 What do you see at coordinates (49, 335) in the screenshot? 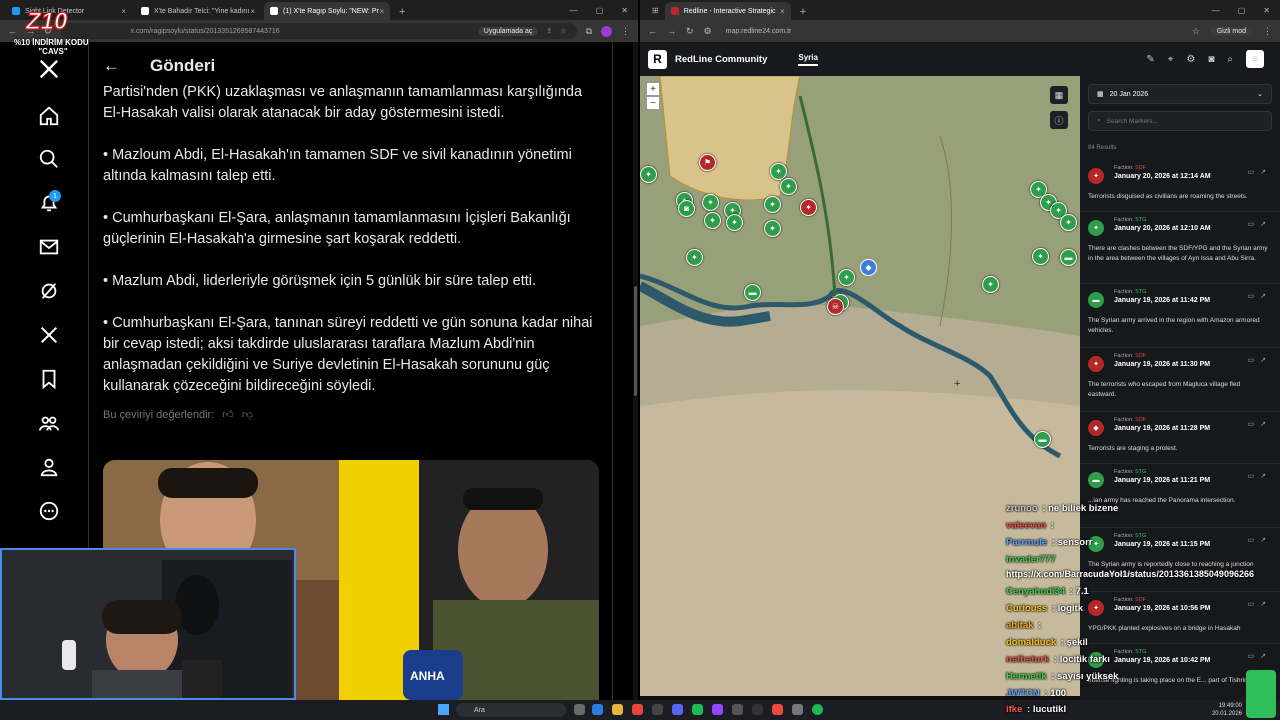
I see `premium-x-icon` at bounding box center [49, 335].